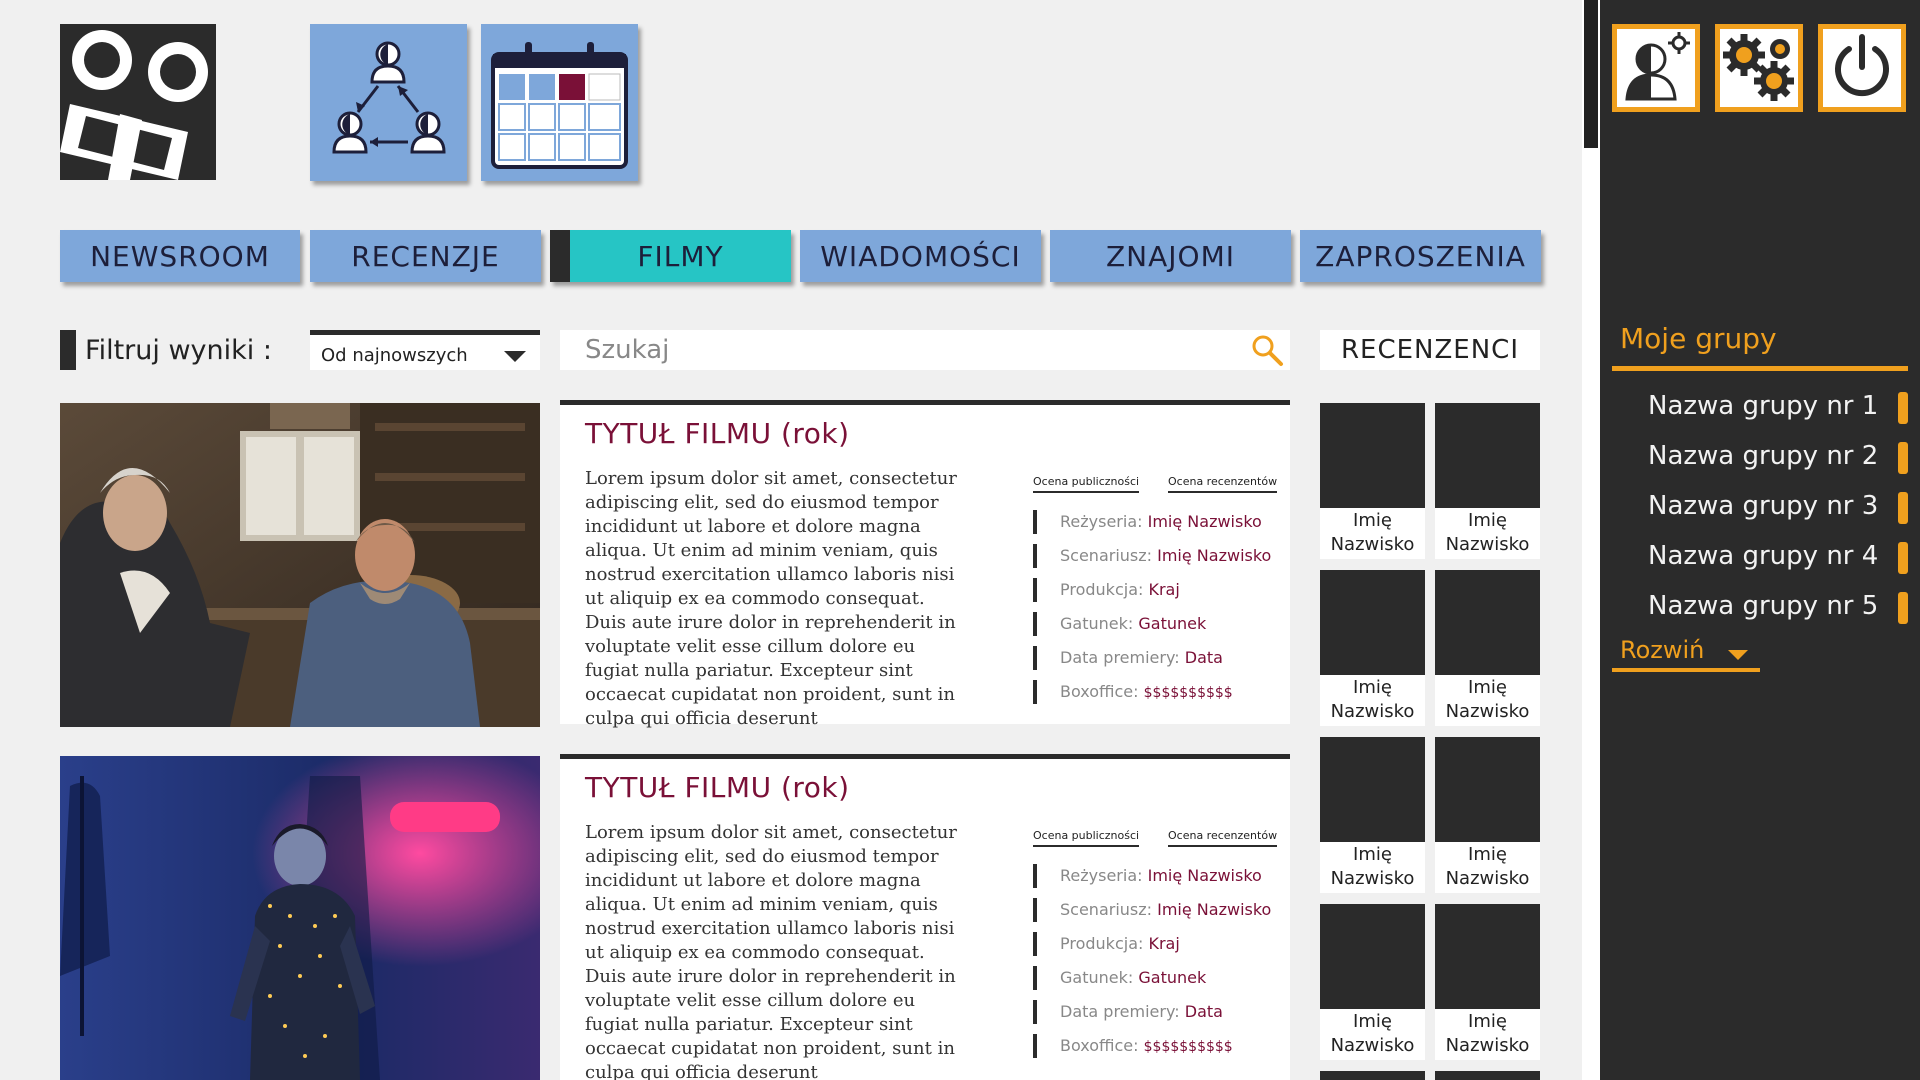 The width and height of the screenshot is (1920, 1080). What do you see at coordinates (1420, 256) in the screenshot?
I see `nav-zaproszenia: ZAPROSZENIA` at bounding box center [1420, 256].